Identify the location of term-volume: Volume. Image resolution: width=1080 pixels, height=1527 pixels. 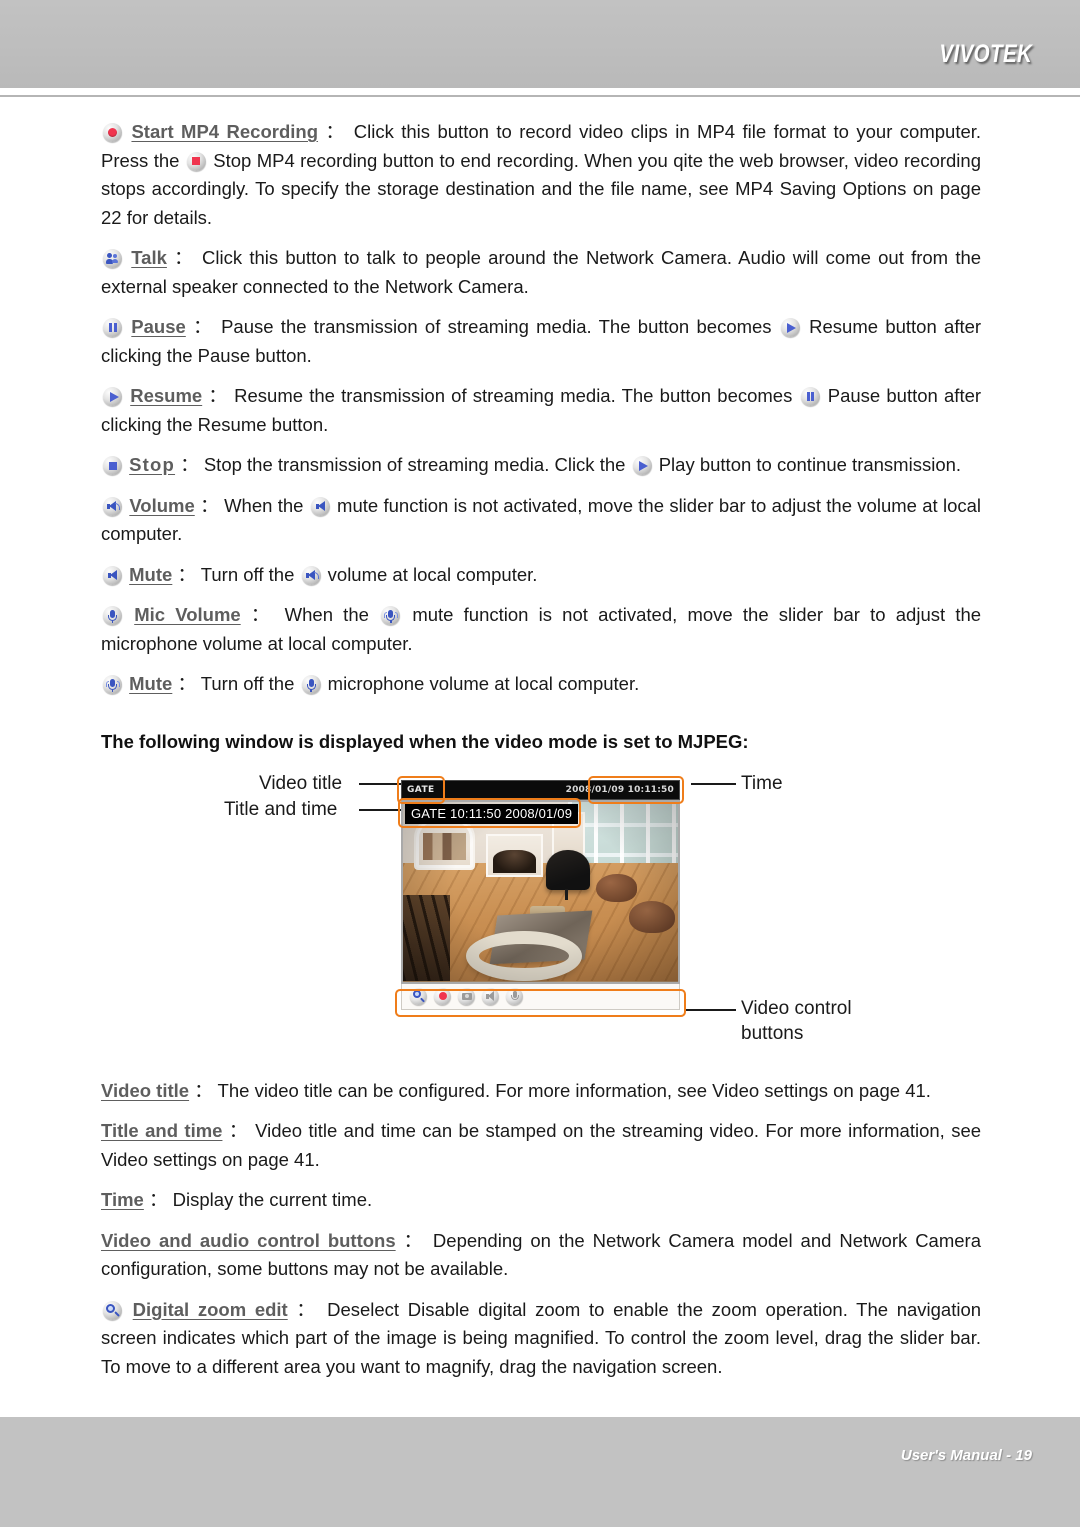
(162, 505).